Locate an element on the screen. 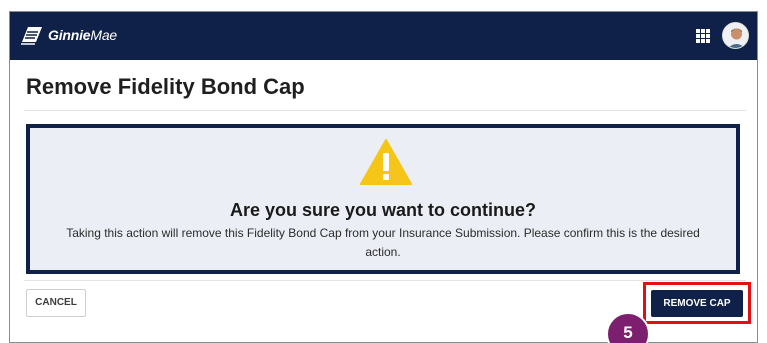 This screenshot has width=767, height=343. apps-grid-icon is located at coordinates (703, 36).